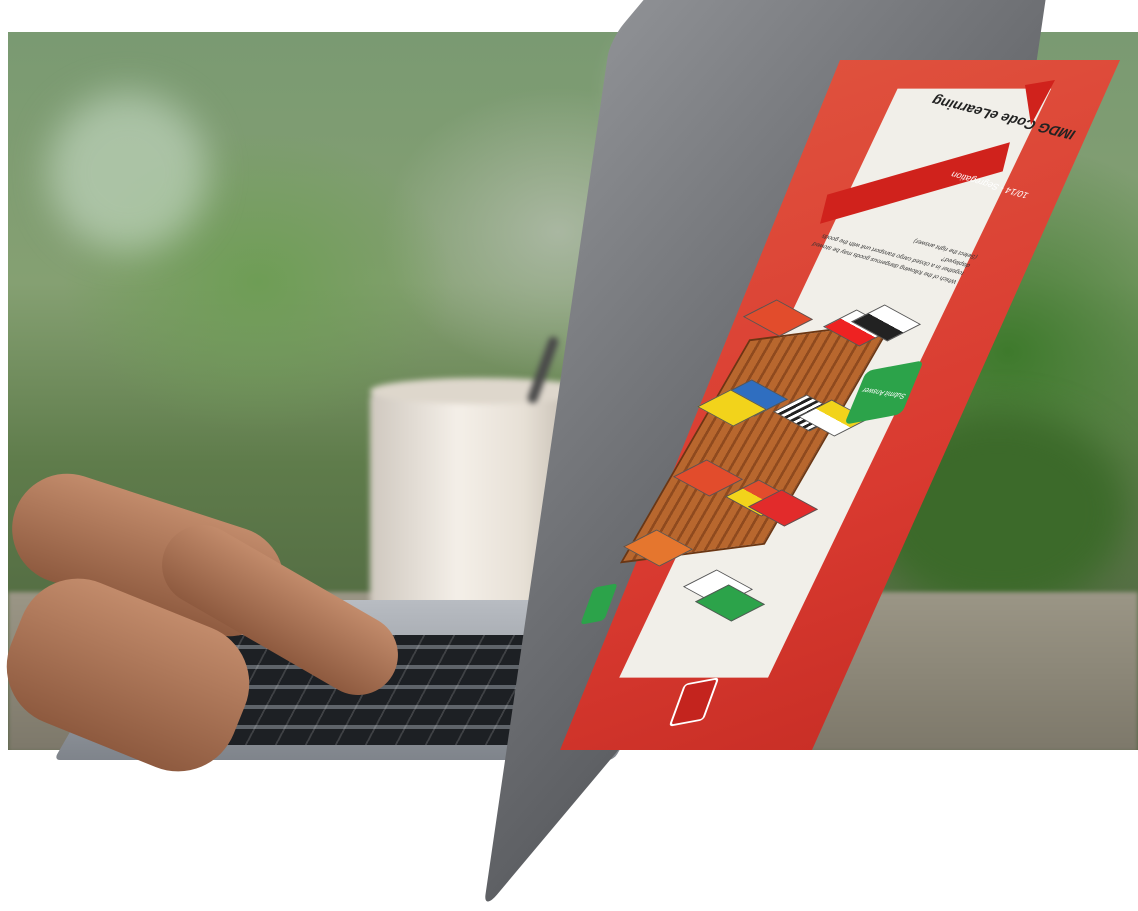 The height and width of the screenshot is (911, 1138). Describe the element at coordinates (884, 392) in the screenshot. I see `submit-answer-label: Submit Answer` at that location.